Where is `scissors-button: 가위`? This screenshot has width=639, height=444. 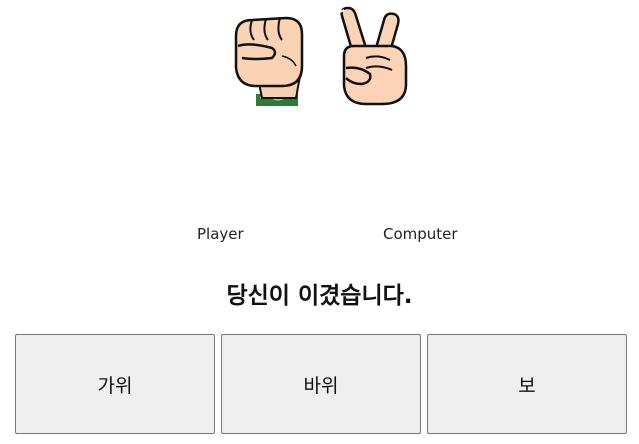
scissors-button: 가위 is located at coordinates (115, 384).